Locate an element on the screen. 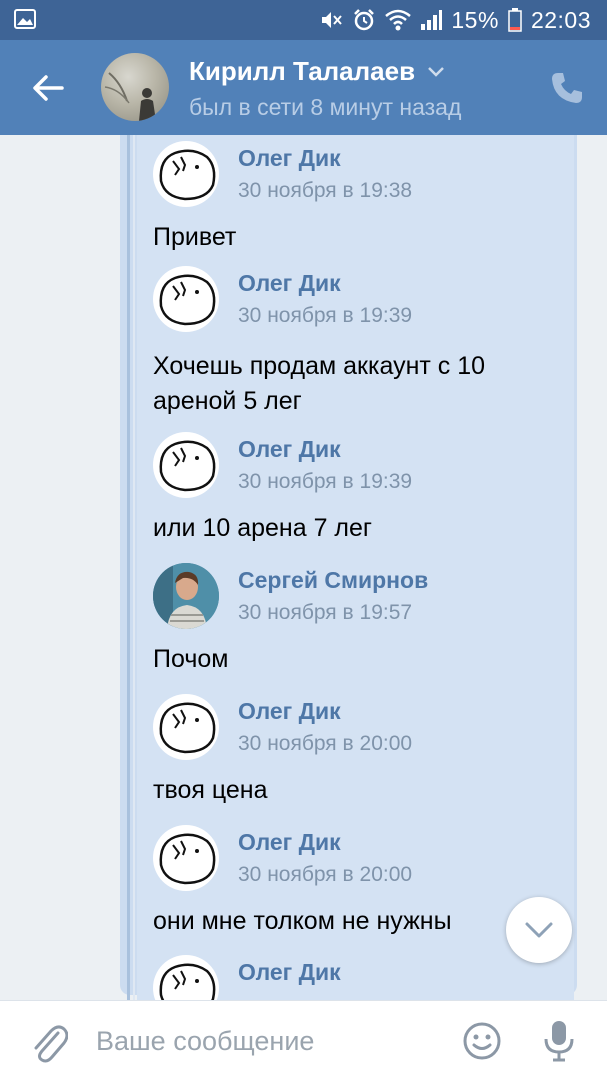 The height and width of the screenshot is (1081, 607). avatar is located at coordinates (135, 87).